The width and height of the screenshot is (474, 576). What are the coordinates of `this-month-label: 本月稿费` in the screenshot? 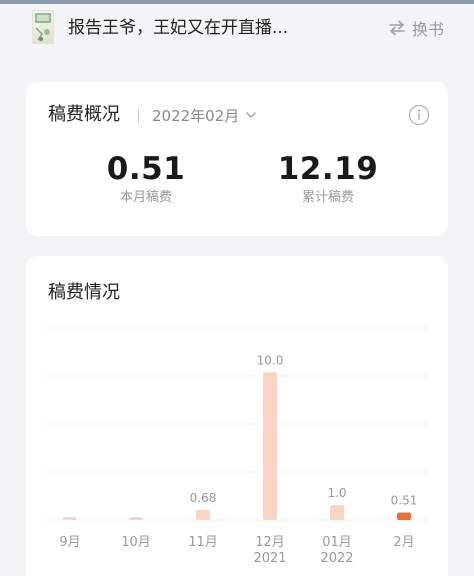 It's located at (145, 197).